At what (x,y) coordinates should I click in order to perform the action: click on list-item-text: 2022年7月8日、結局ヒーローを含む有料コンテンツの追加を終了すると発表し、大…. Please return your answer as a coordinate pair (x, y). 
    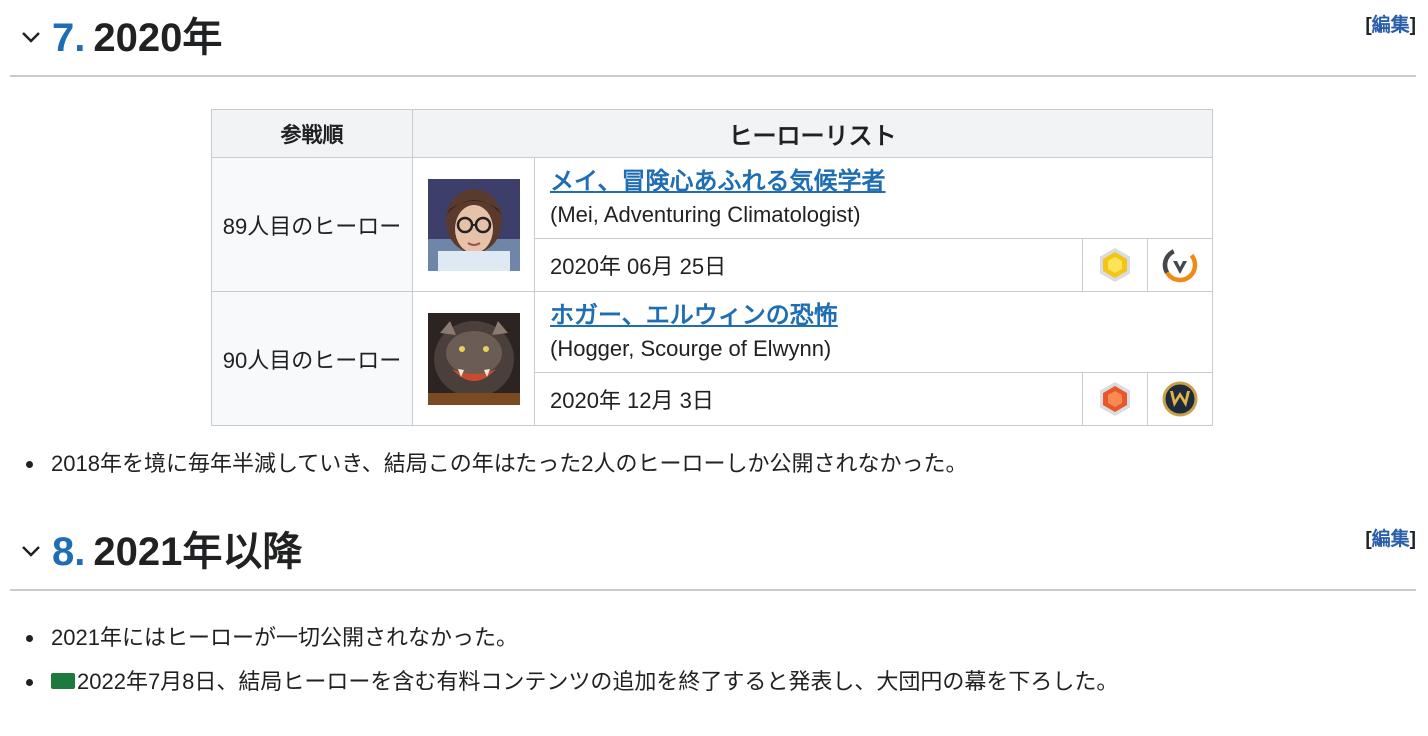
    Looking at the image, I should click on (598, 681).